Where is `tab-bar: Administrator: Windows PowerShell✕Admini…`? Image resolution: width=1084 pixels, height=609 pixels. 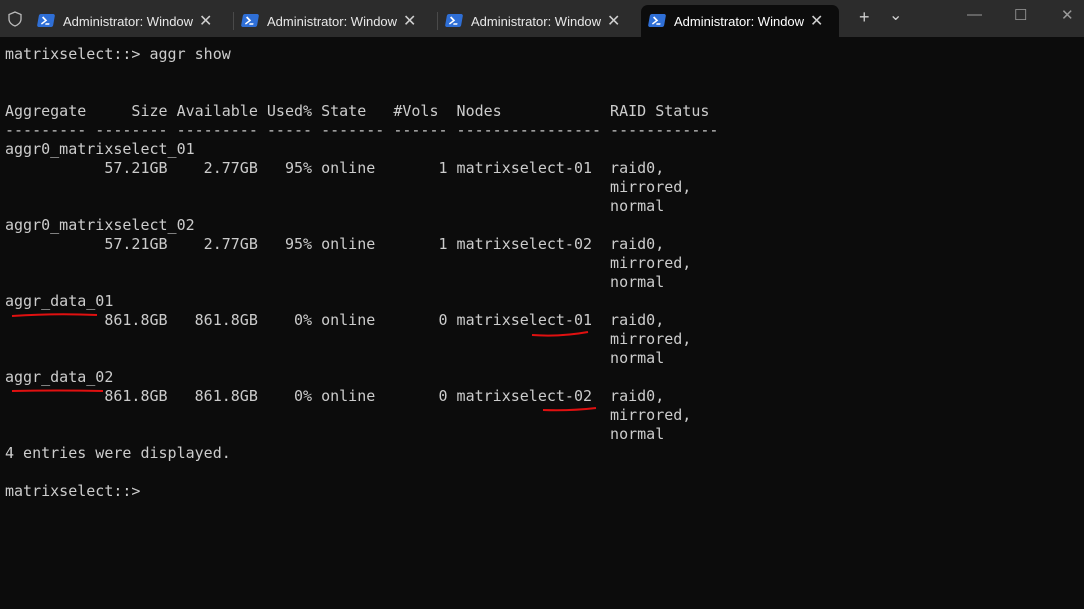 tab-bar: Administrator: Windows PowerShell✕Admini… is located at coordinates (542, 18).